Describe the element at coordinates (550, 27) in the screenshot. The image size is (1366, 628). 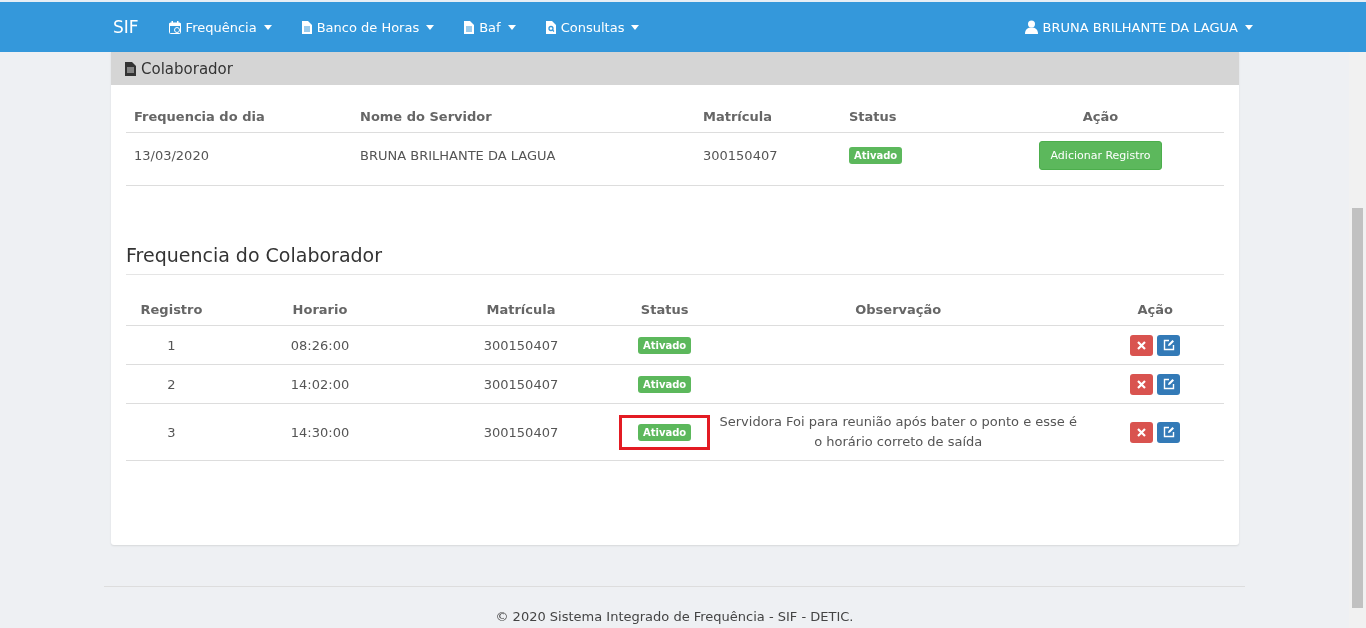
I see `document-search-icon` at that location.